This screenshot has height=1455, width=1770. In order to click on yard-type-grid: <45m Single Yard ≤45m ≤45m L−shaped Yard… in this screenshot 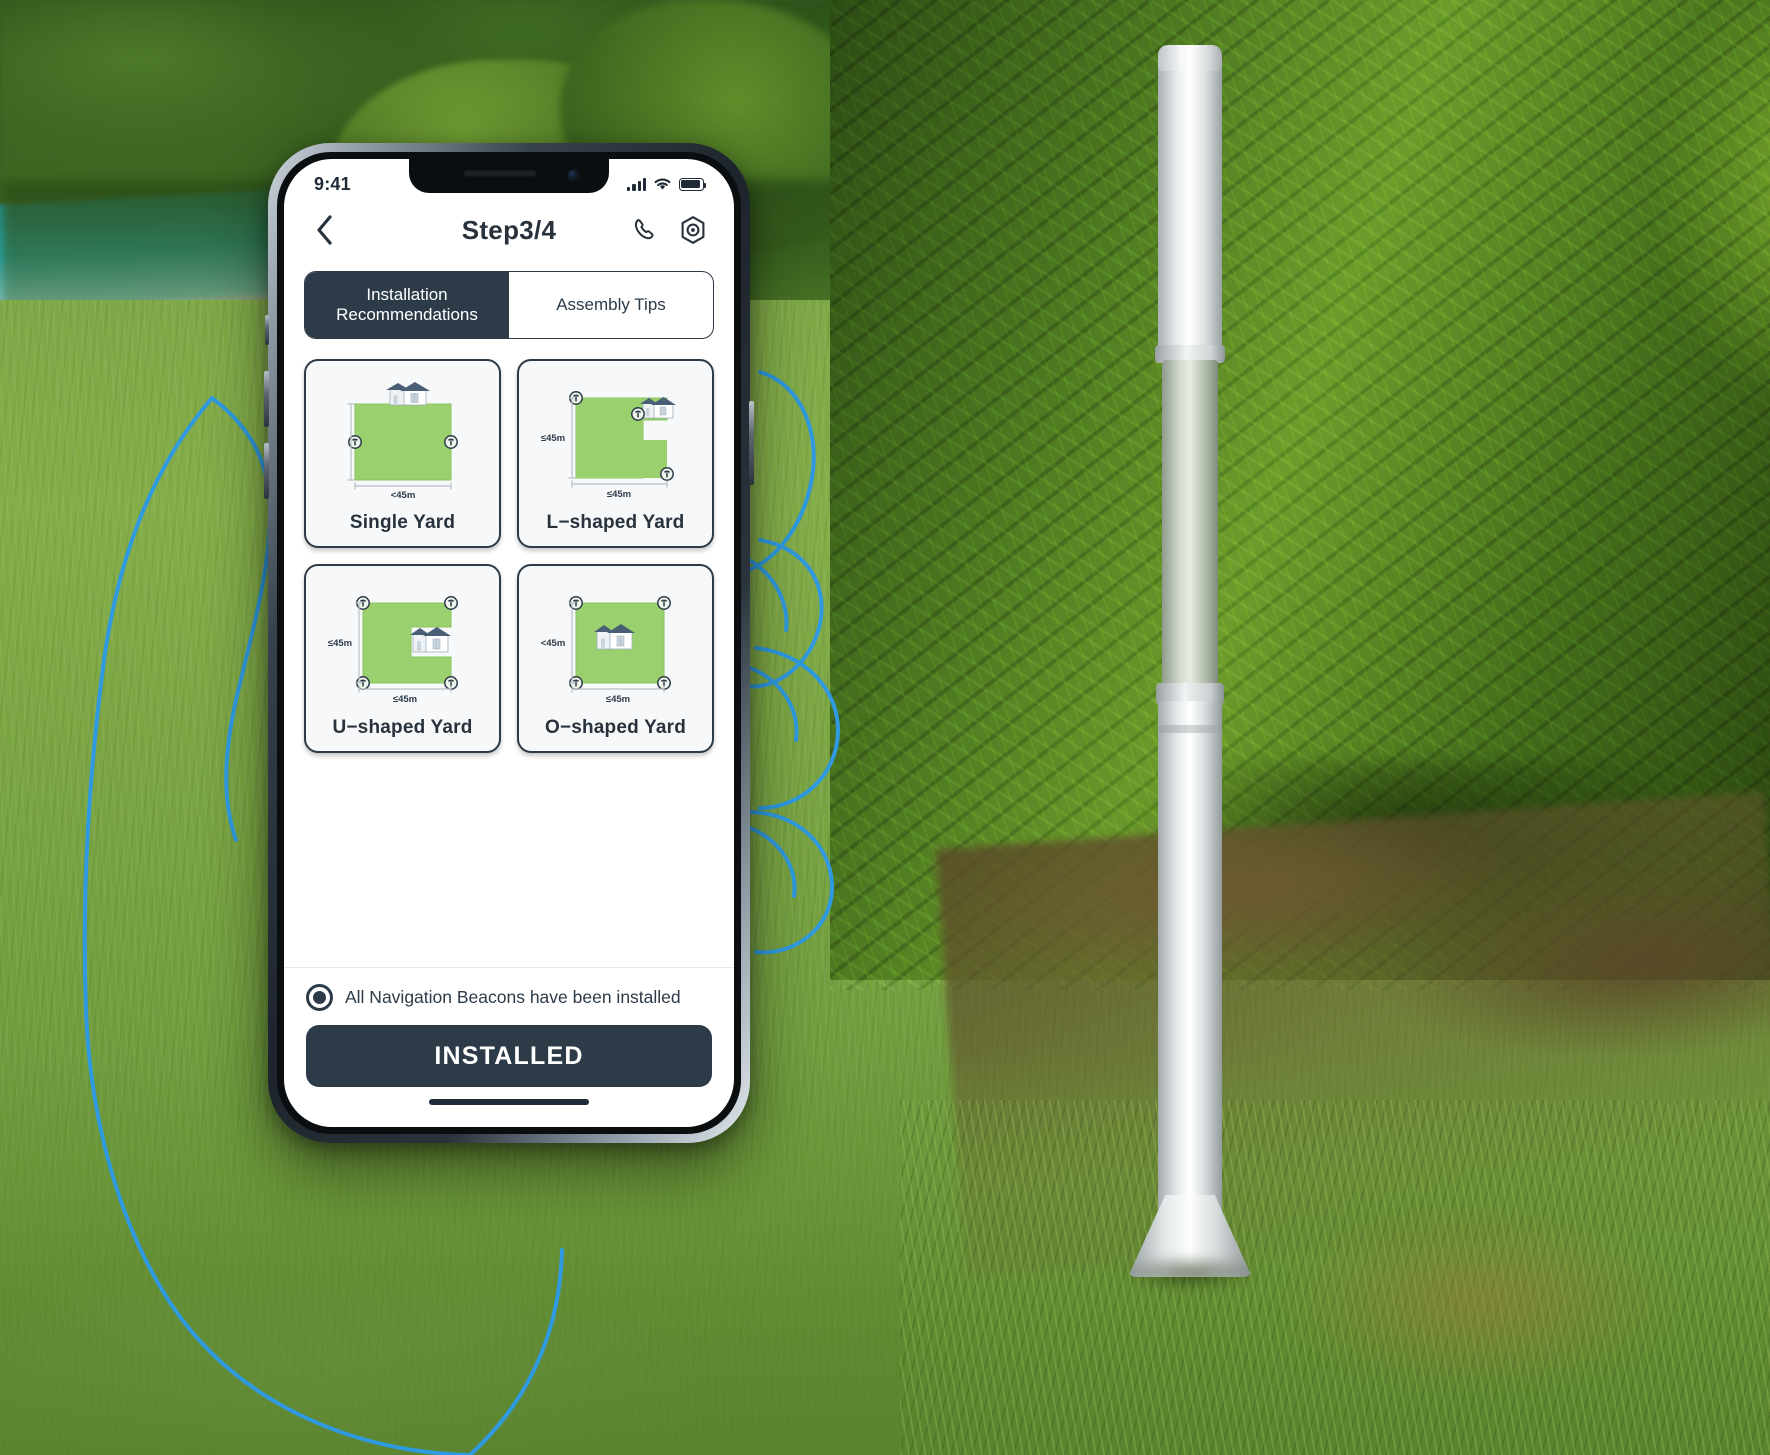, I will do `click(509, 546)`.